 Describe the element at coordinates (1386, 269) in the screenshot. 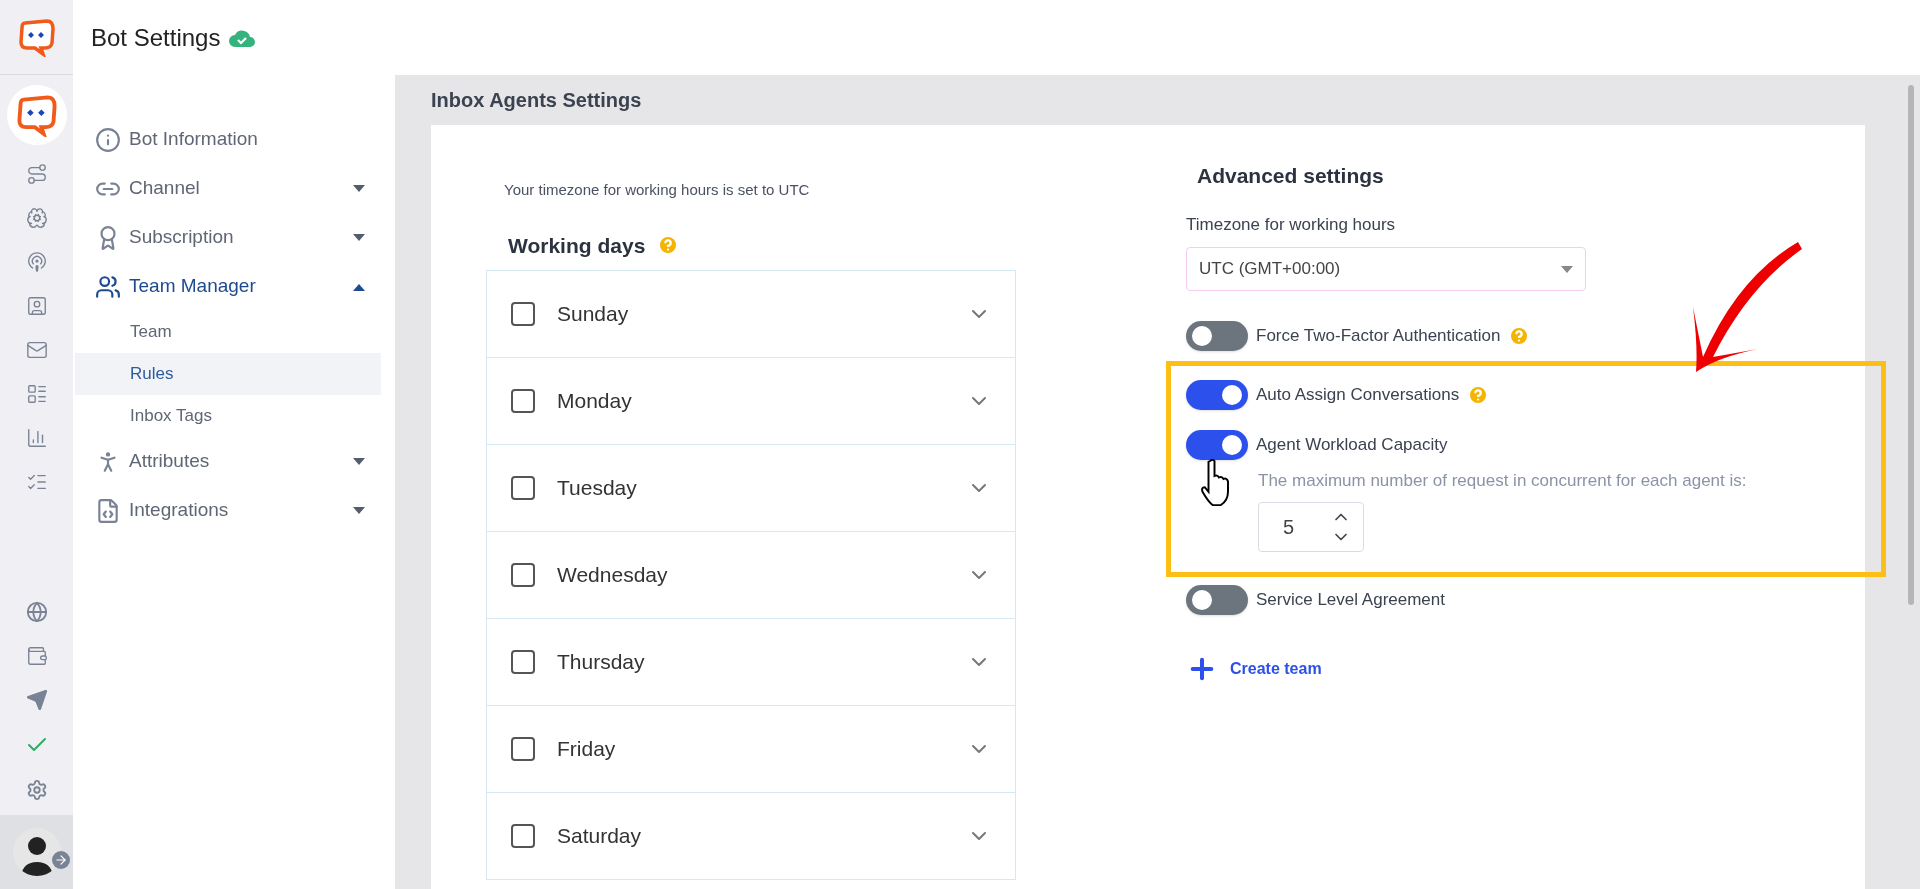

I see `timezone-select: UTC (GMT+00:00)` at that location.